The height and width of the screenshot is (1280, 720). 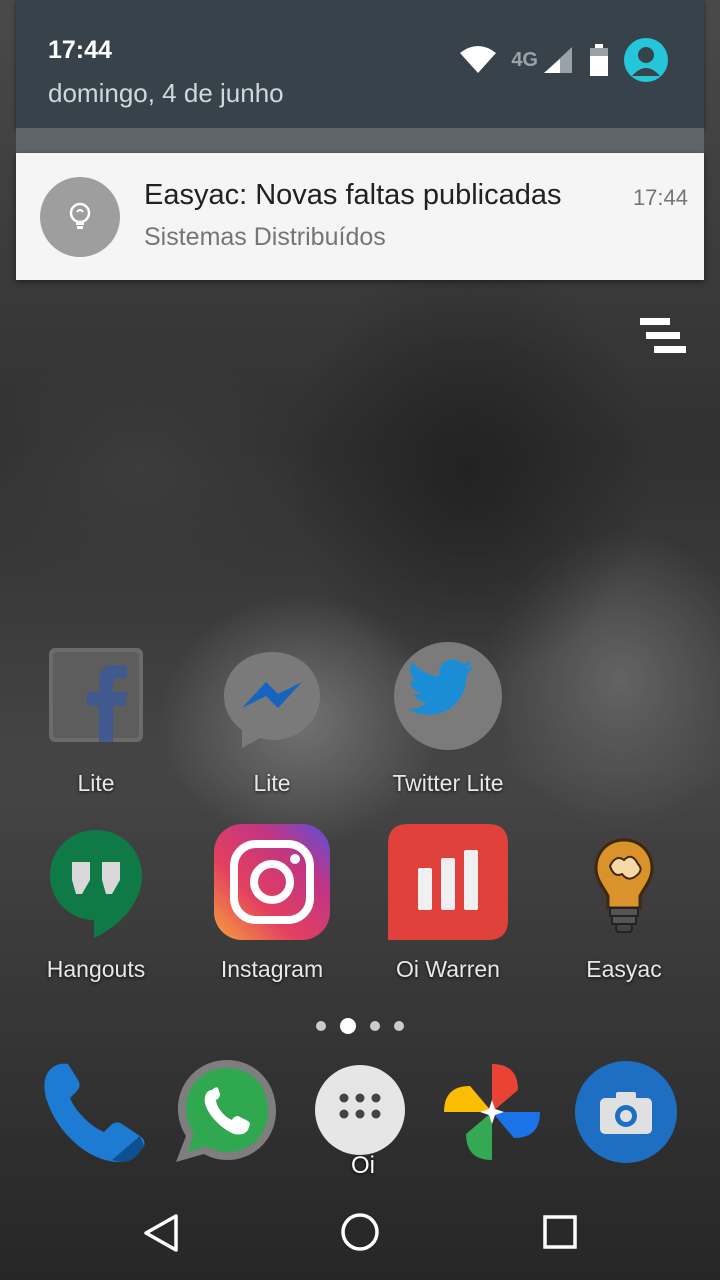 I want to click on status-date: domingo, 4 de junho, so click(x=166, y=93).